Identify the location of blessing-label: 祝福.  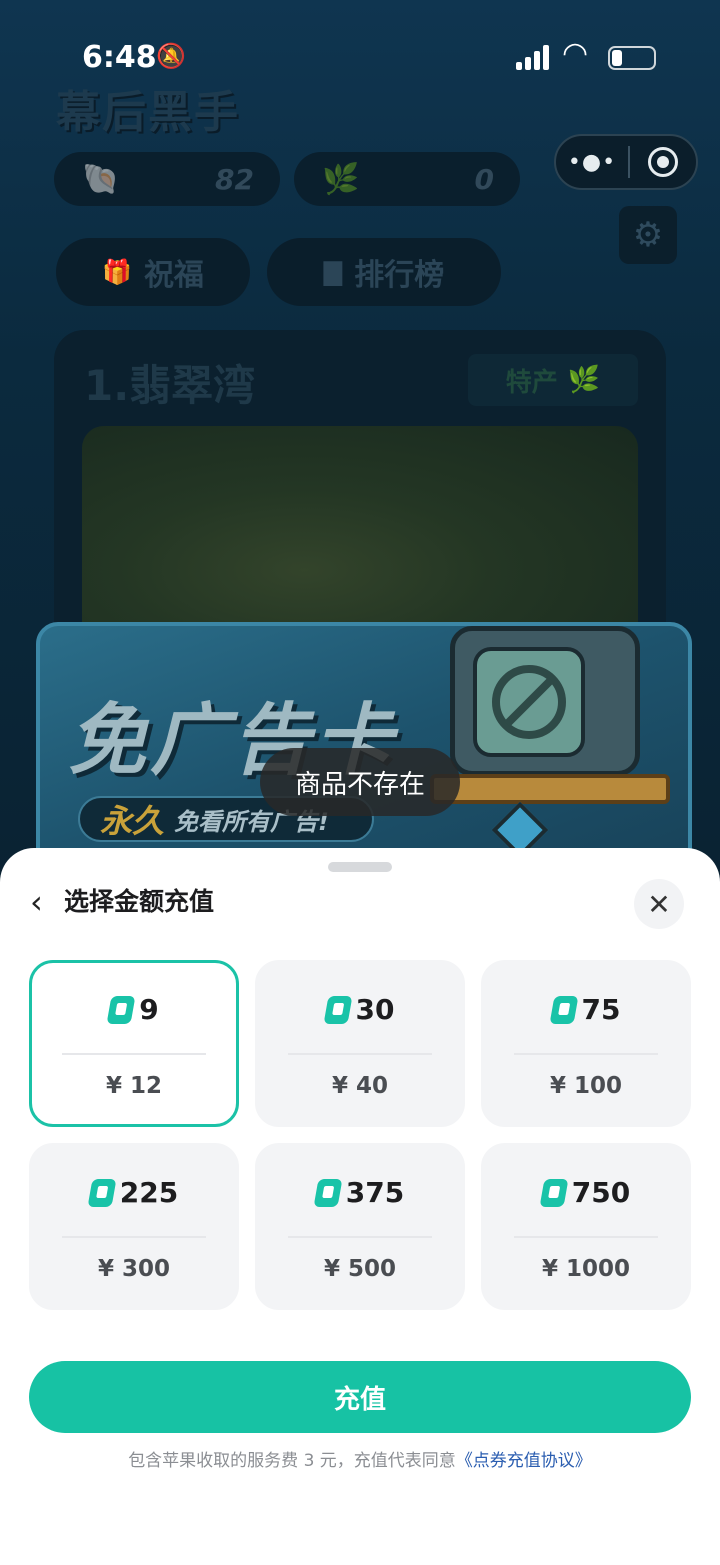
(173, 275).